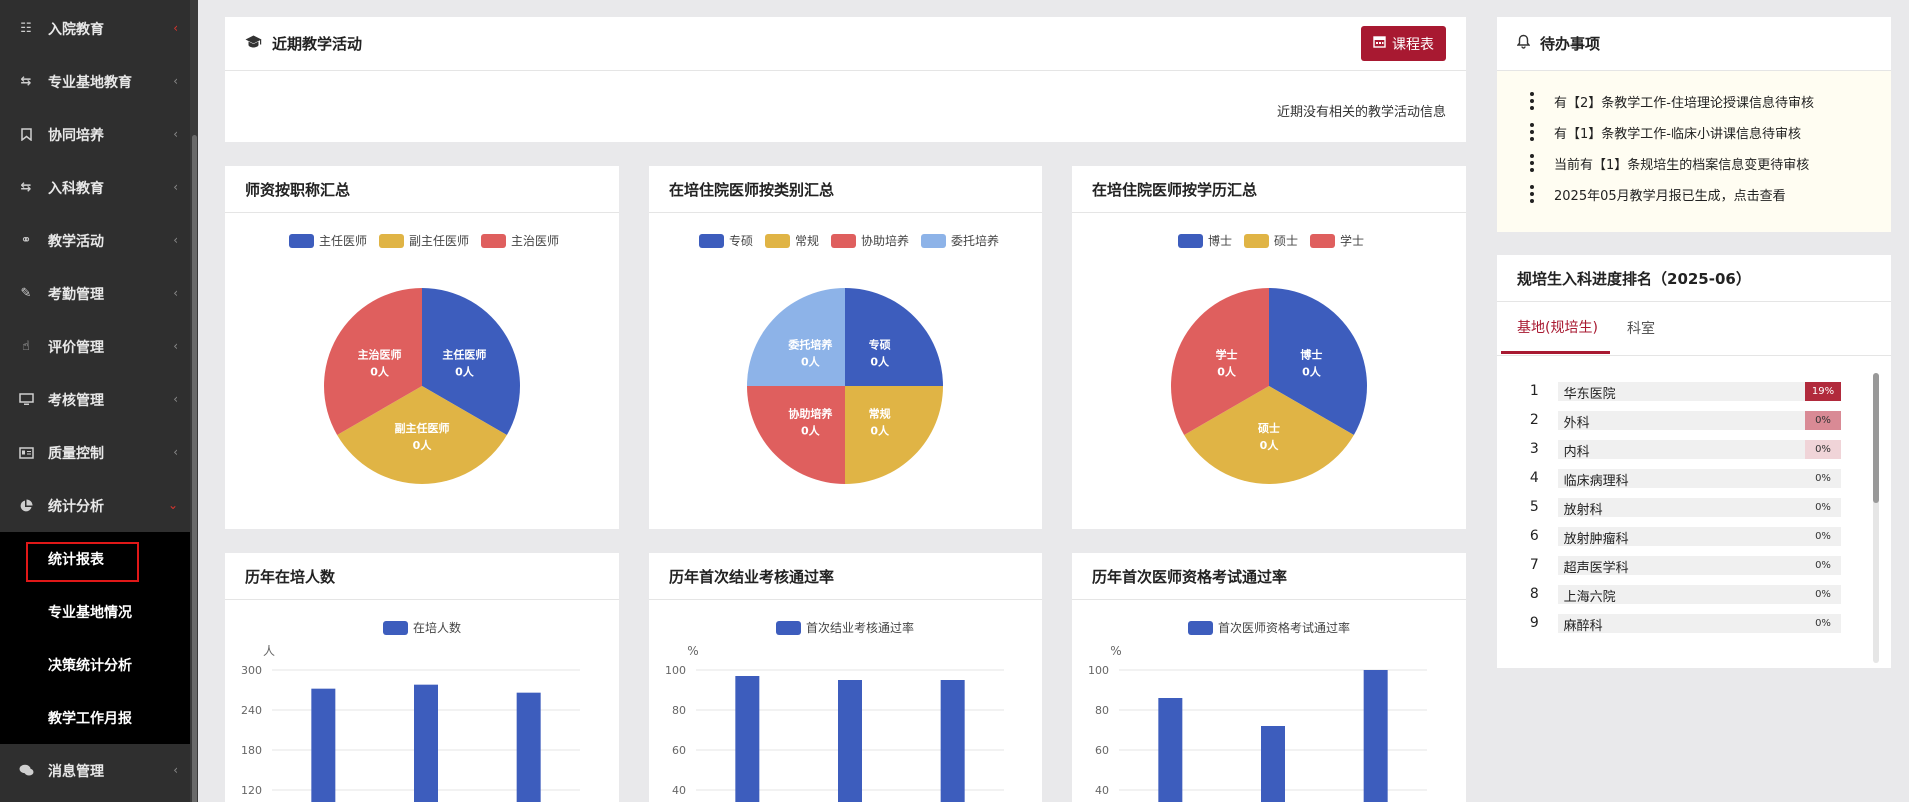 This screenshot has width=1909, height=802. Describe the element at coordinates (1098, 670) in the screenshot. I see `y-tick-label: 100` at that location.